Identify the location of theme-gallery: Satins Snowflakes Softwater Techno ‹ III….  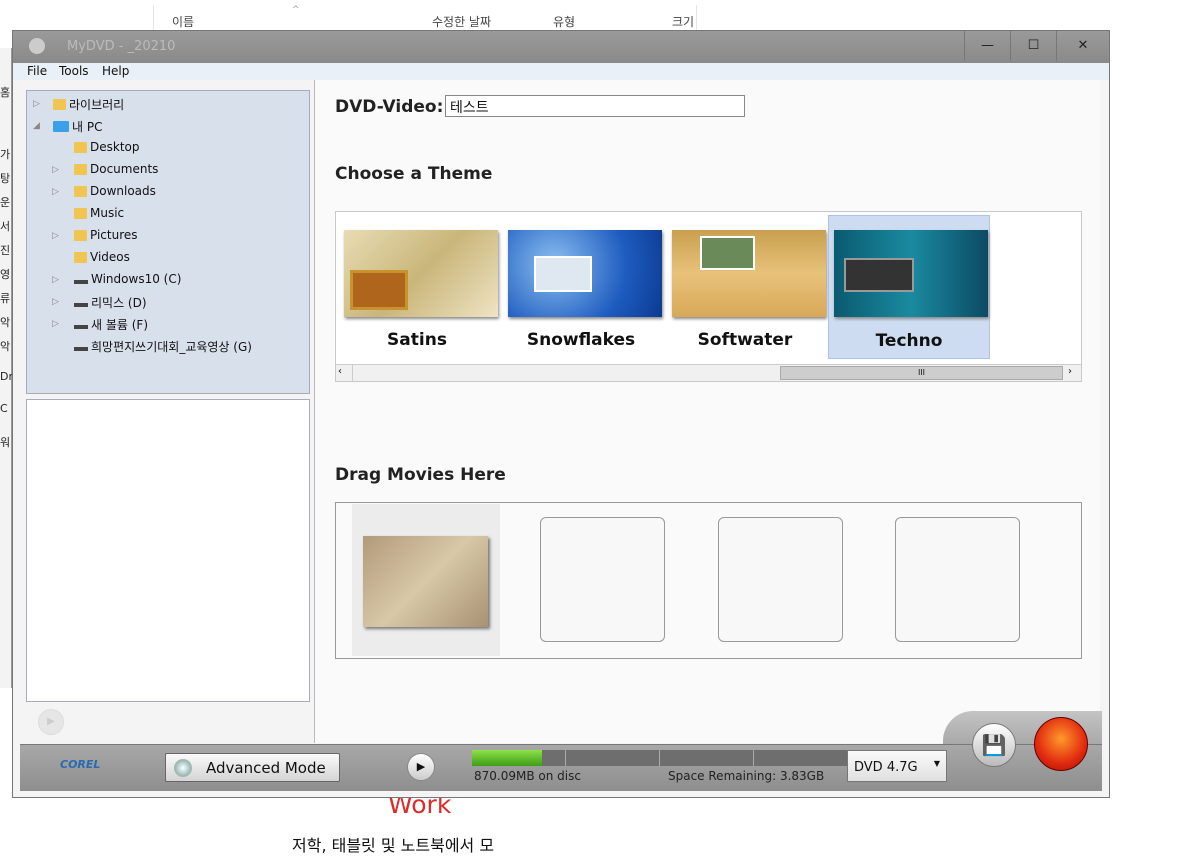
(708, 296).